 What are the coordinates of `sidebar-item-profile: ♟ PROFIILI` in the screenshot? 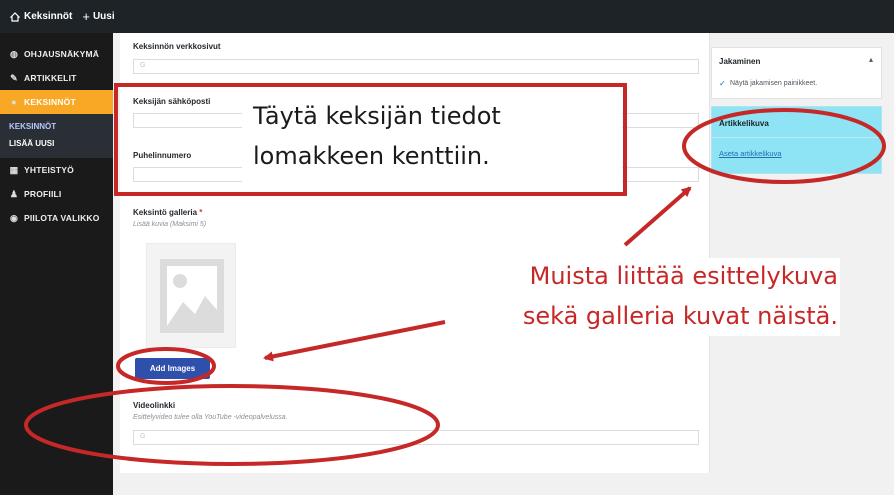 It's located at (56, 194).